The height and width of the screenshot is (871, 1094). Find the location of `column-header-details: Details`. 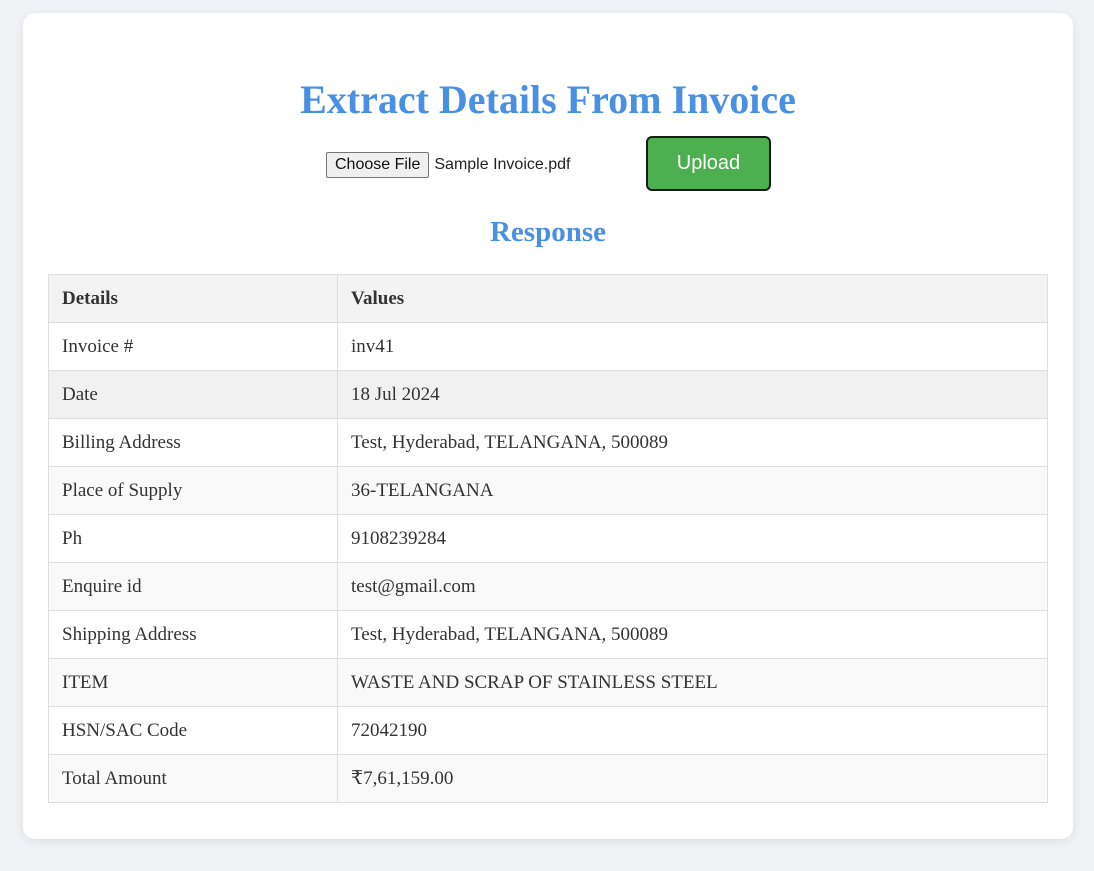

column-header-details: Details is located at coordinates (193, 298).